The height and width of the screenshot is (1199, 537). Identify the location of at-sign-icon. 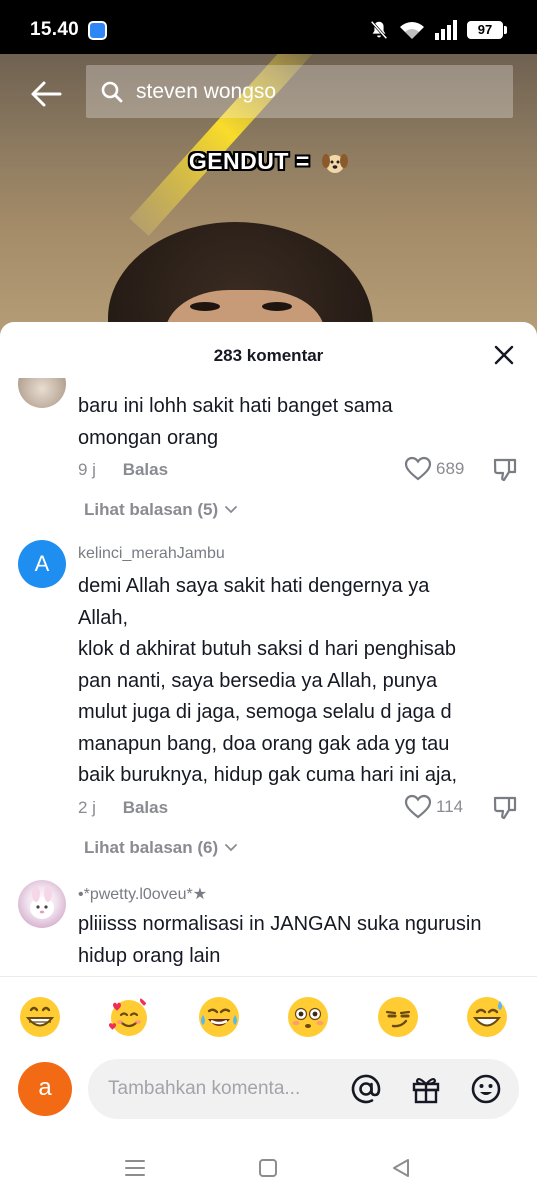
(366, 1089).